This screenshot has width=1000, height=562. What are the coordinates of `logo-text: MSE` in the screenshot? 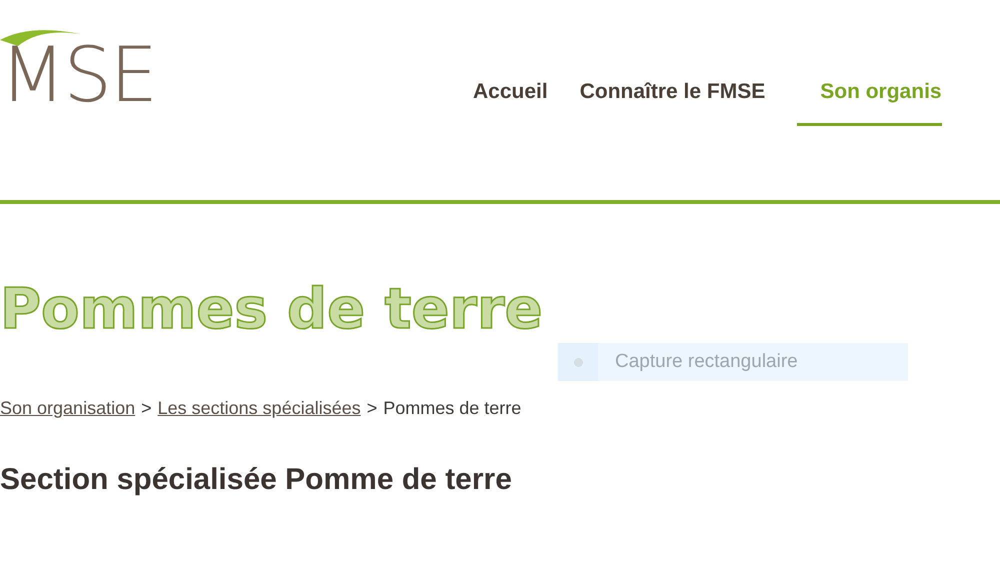 It's located at (78, 75).